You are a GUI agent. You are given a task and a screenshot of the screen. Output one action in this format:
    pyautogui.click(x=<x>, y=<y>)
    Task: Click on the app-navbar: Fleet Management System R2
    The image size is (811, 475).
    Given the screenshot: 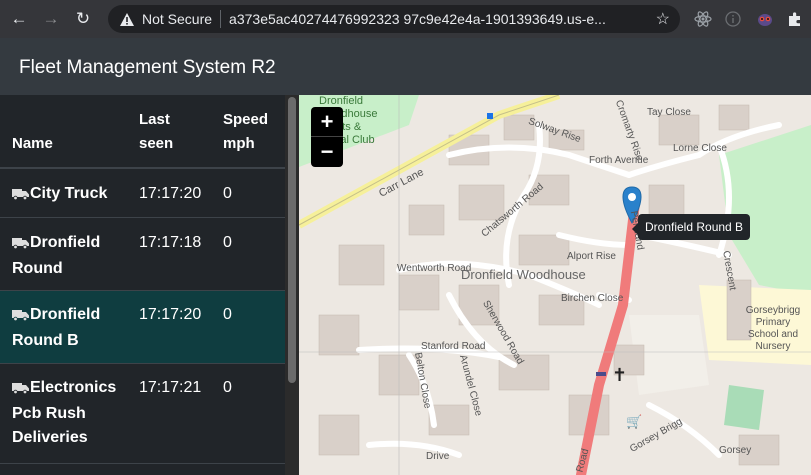 What is the action you would take?
    pyautogui.click(x=405, y=66)
    